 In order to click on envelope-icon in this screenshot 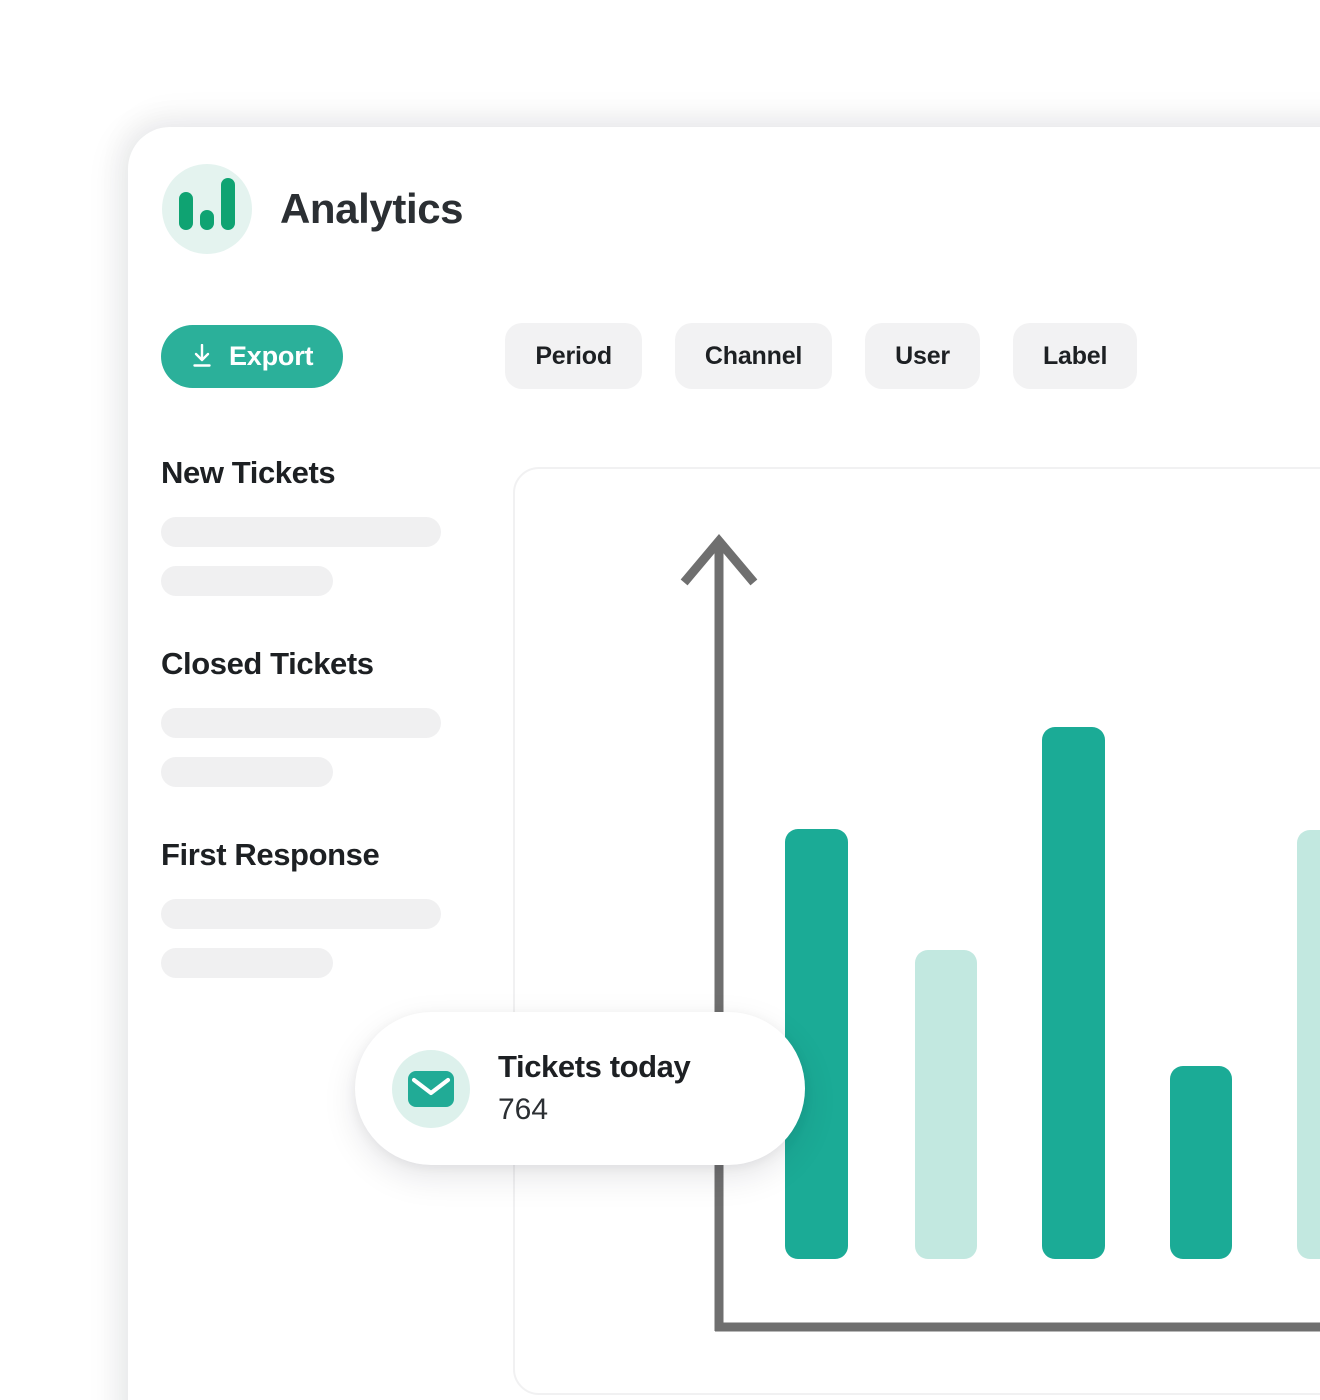, I will do `click(431, 1088)`.